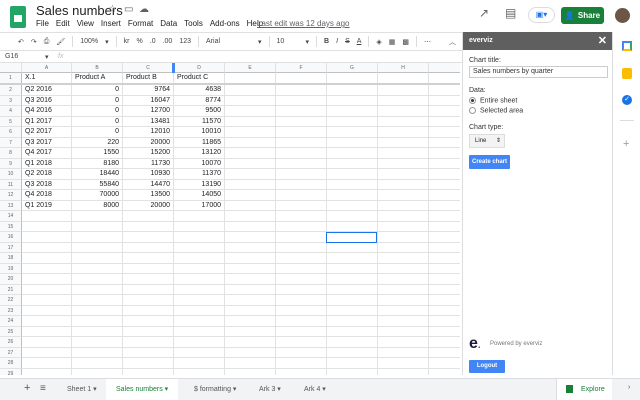 This screenshot has height=400, width=640. I want to click on grid-cell: 12700, so click(148, 111).